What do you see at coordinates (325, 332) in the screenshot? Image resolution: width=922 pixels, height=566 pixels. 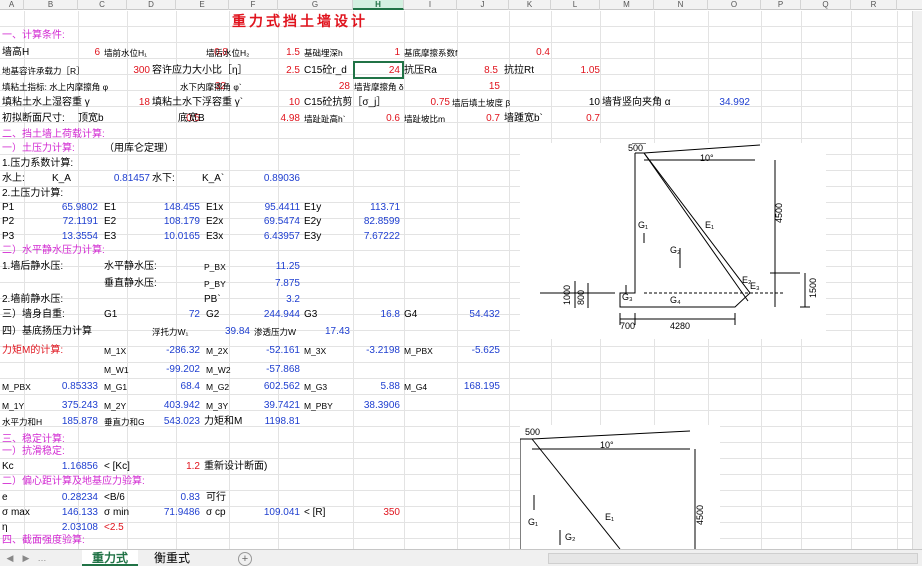 I see `cell-u2v: 17.43` at bounding box center [325, 332].